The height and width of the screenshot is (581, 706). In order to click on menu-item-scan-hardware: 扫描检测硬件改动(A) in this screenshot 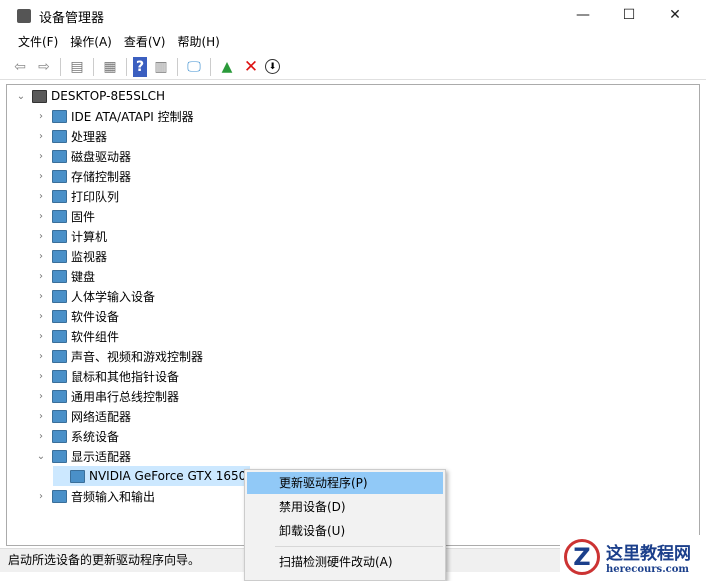, I will do `click(345, 562)`.